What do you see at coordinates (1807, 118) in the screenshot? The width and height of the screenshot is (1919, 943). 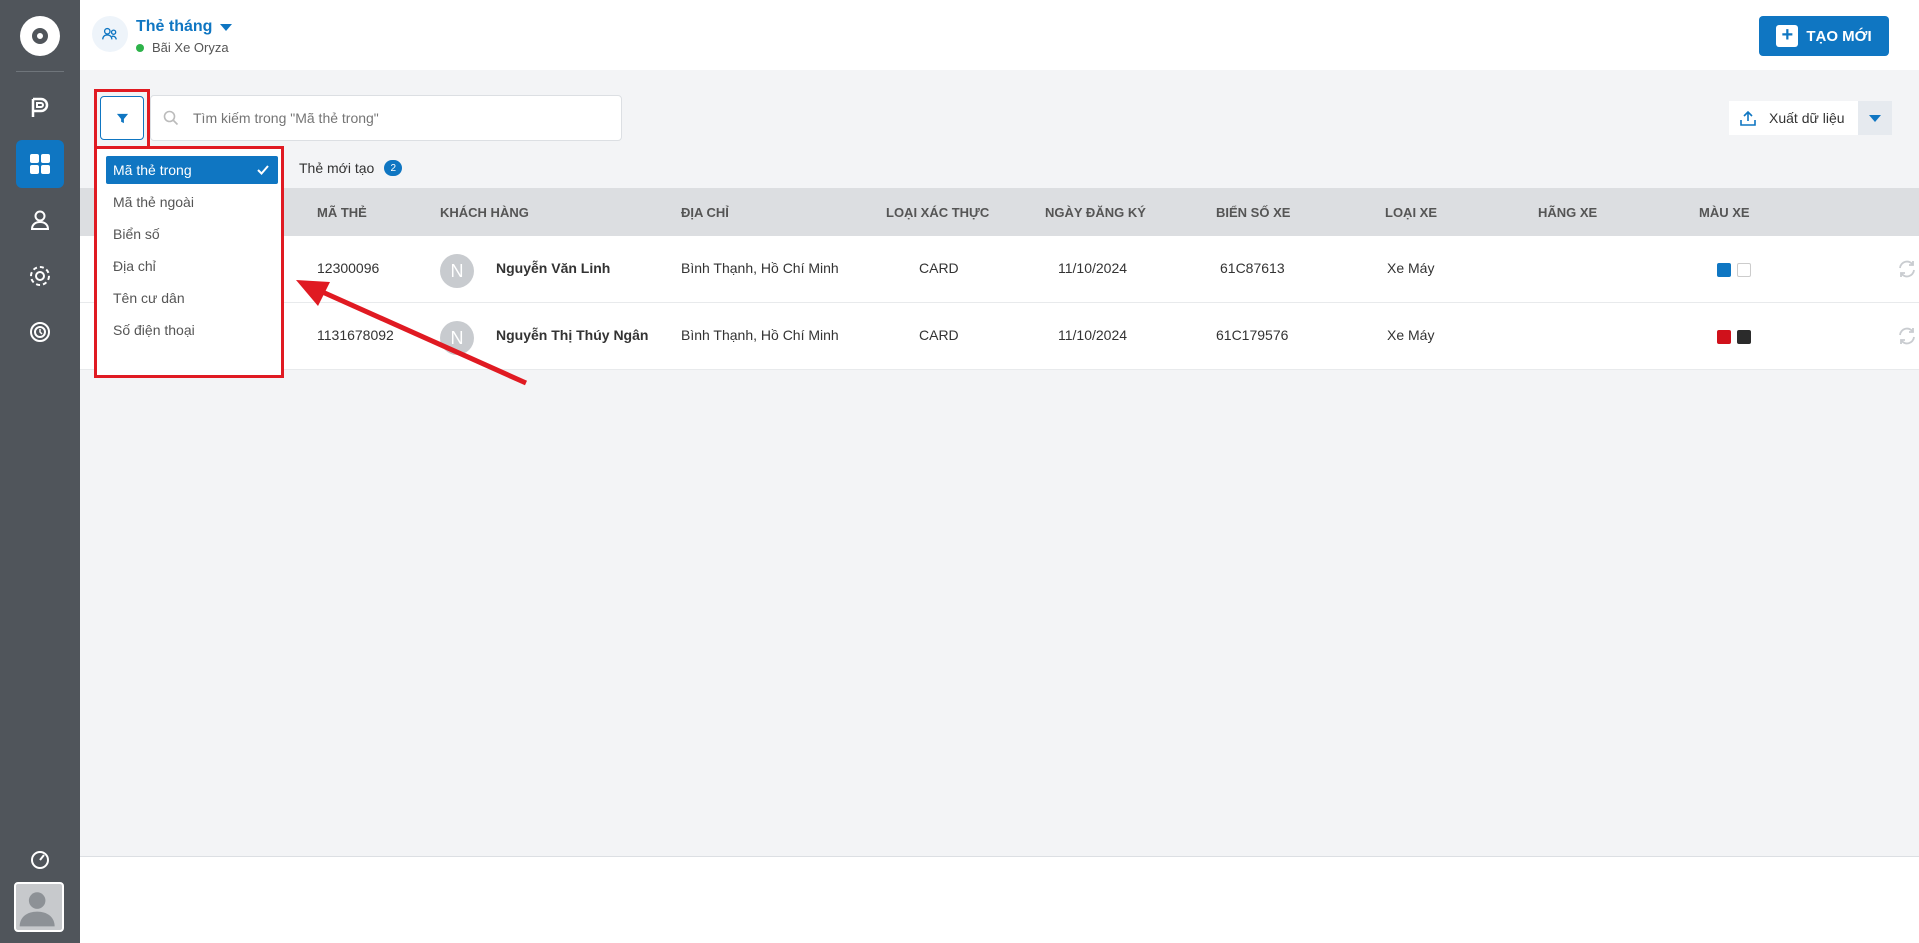 I see `export-label: Xuất dữ liệu` at bounding box center [1807, 118].